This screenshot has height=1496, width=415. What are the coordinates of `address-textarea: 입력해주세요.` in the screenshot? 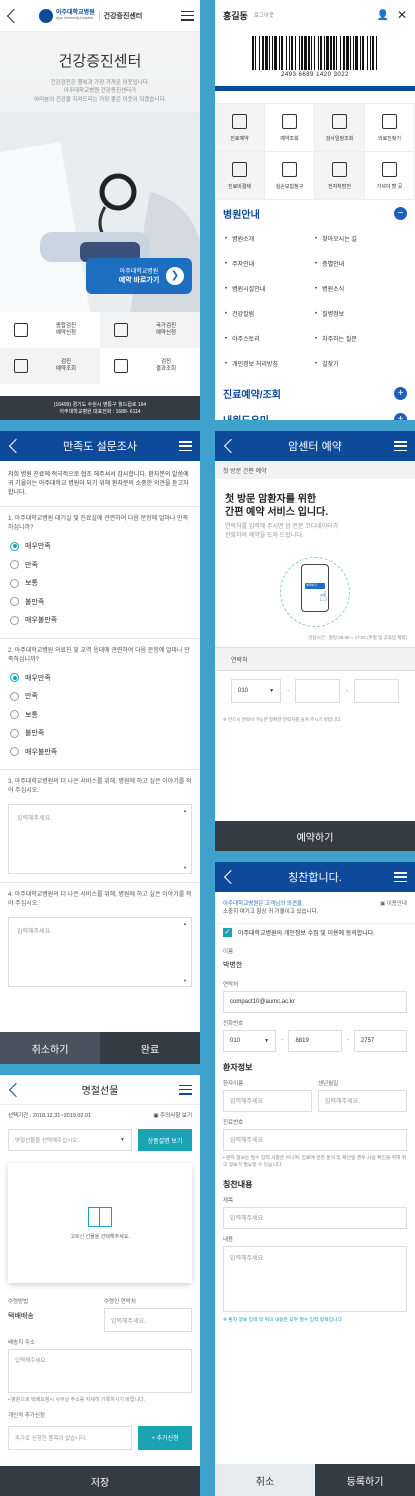 It's located at (100, 1371).